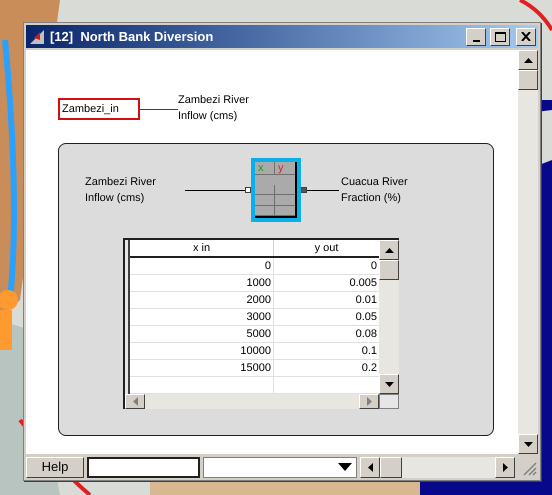 Image resolution: width=552 pixels, height=495 pixels. What do you see at coordinates (280, 467) in the screenshot?
I see `dropdown` at bounding box center [280, 467].